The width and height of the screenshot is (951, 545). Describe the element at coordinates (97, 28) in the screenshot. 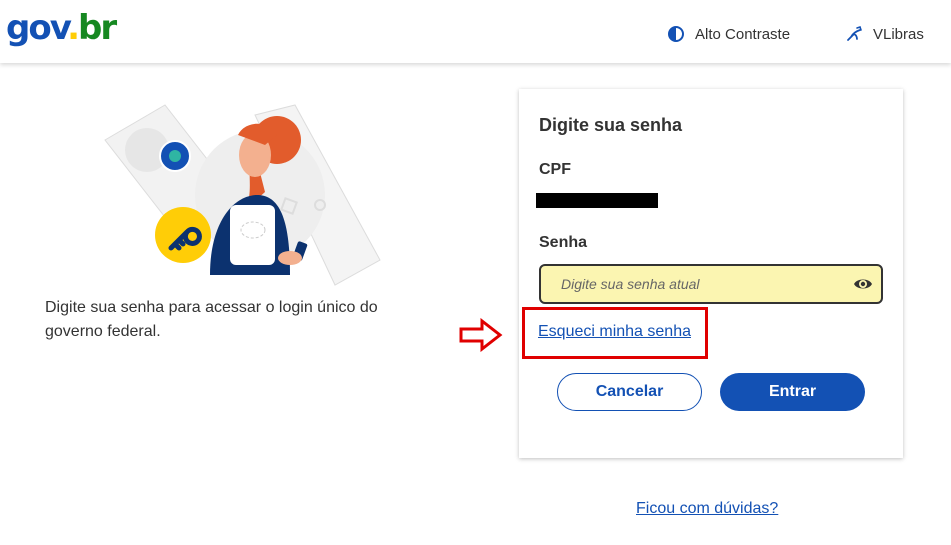

I see `logo-br: br` at that location.